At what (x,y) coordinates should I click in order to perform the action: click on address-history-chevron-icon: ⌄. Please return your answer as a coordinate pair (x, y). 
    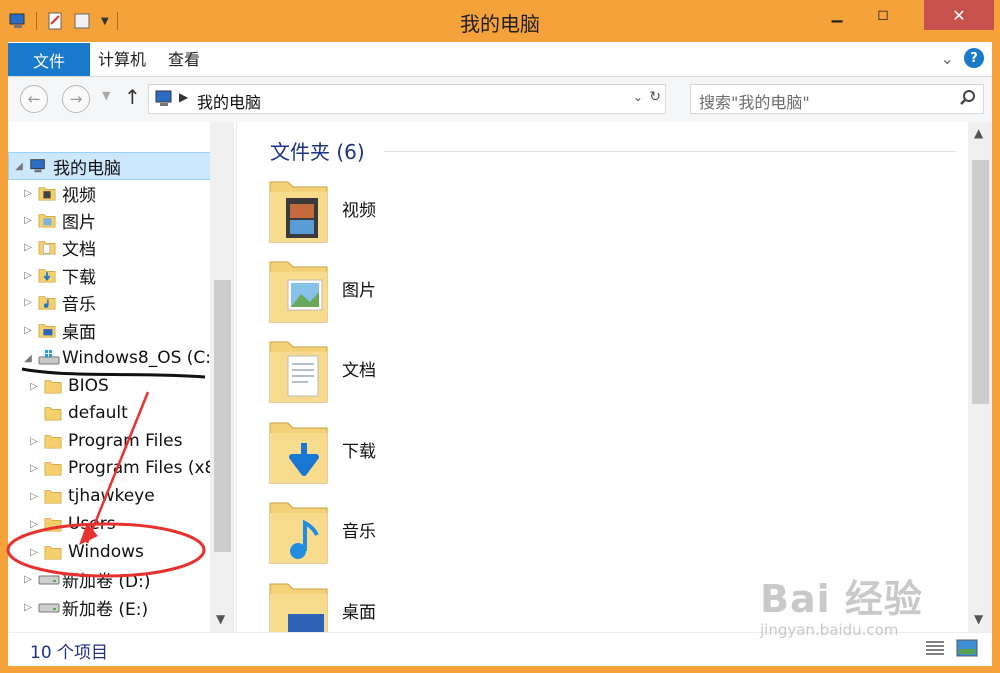
    Looking at the image, I should click on (638, 97).